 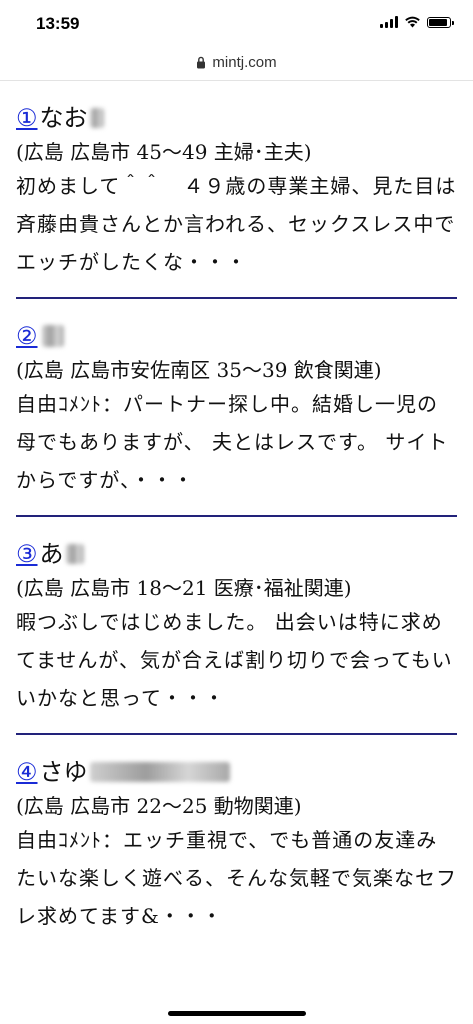 I want to click on status-bar: 13:59, so click(x=236, y=22).